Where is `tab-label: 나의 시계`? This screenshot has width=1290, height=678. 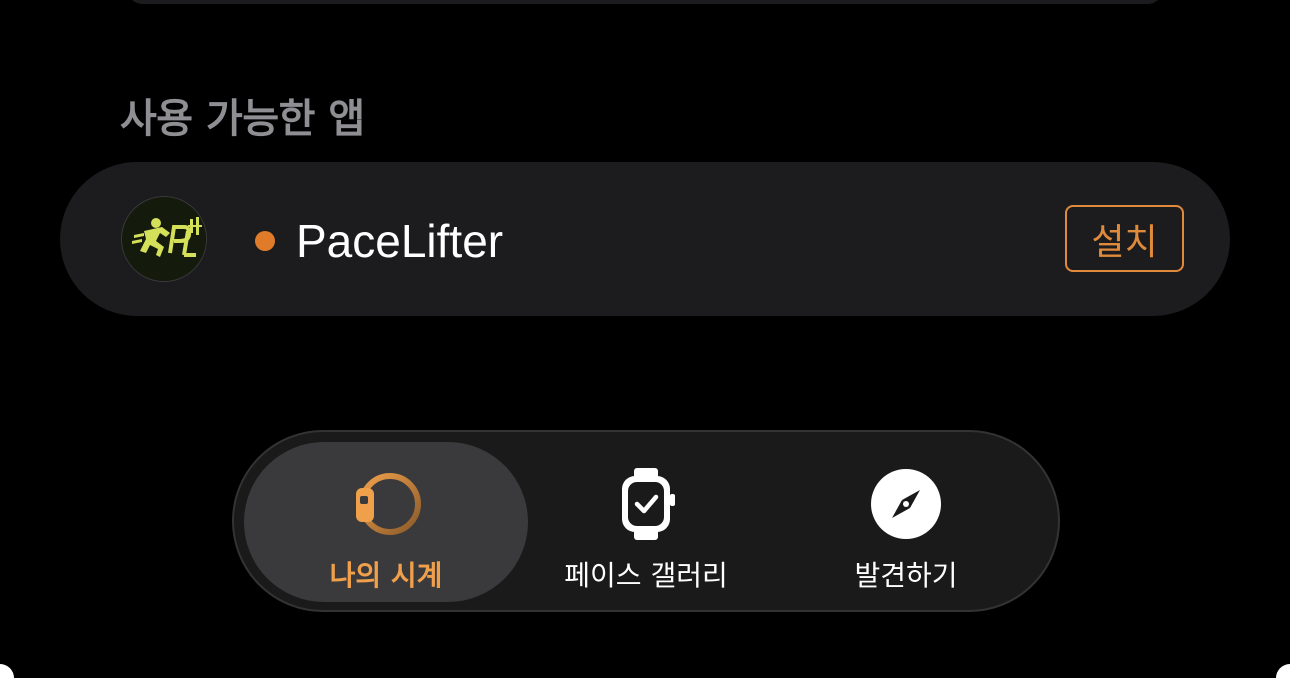
tab-label: 나의 시계 is located at coordinates (386, 575).